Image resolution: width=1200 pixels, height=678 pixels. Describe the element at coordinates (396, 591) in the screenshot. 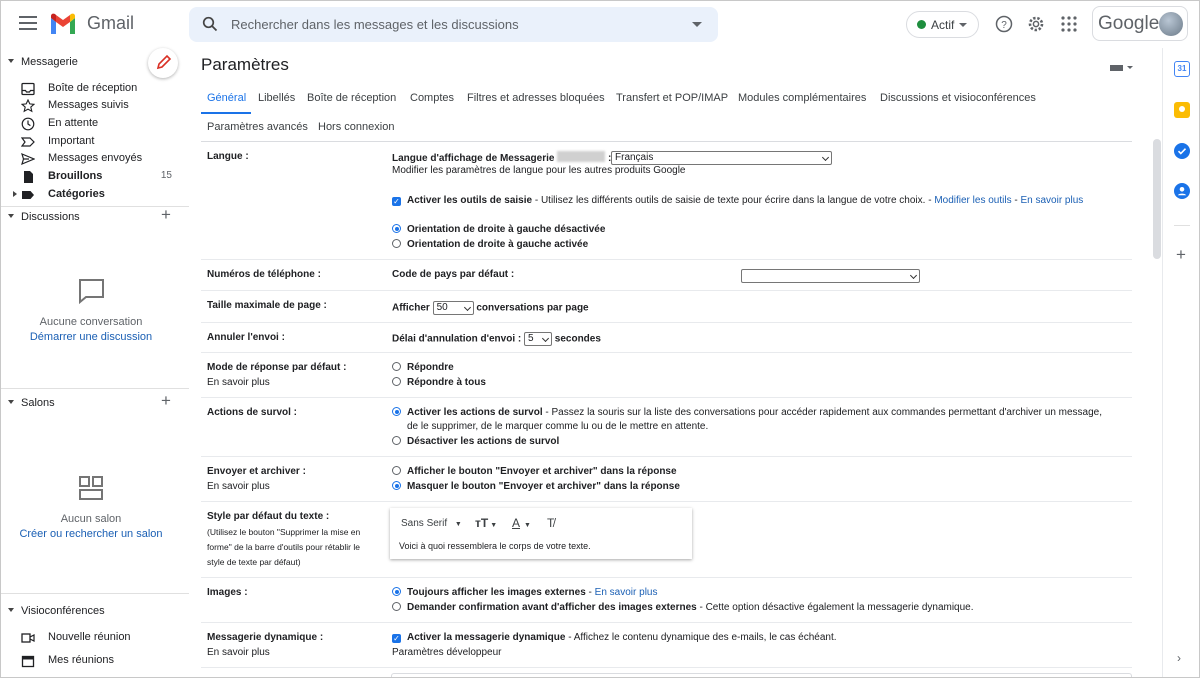

I see `images-always-radio` at that location.